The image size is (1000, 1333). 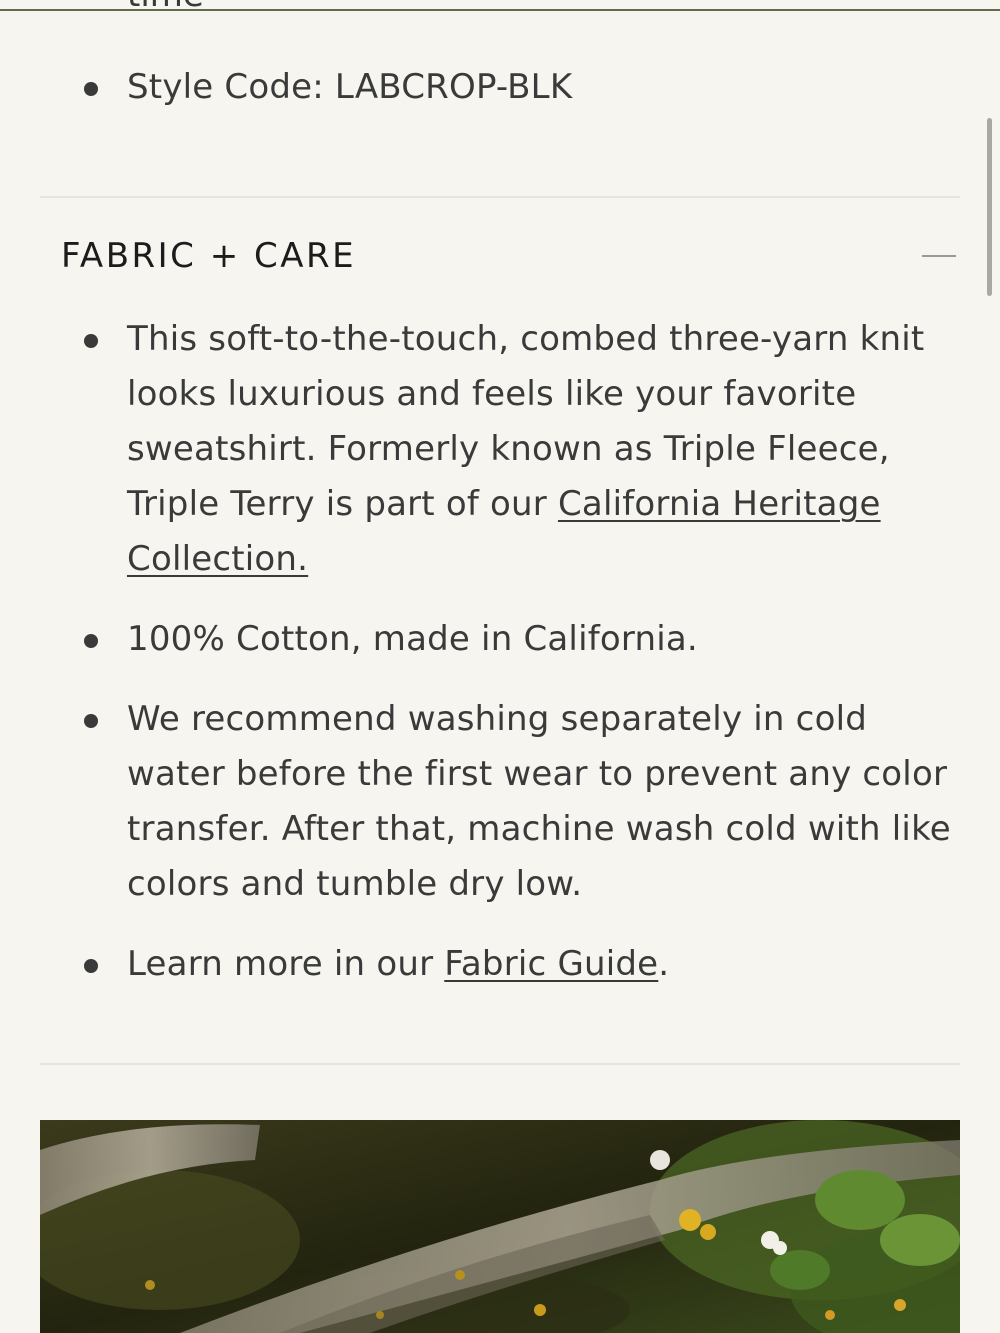 What do you see at coordinates (551, 964) in the screenshot?
I see `fabric-guide-link: Fabric Guide` at bounding box center [551, 964].